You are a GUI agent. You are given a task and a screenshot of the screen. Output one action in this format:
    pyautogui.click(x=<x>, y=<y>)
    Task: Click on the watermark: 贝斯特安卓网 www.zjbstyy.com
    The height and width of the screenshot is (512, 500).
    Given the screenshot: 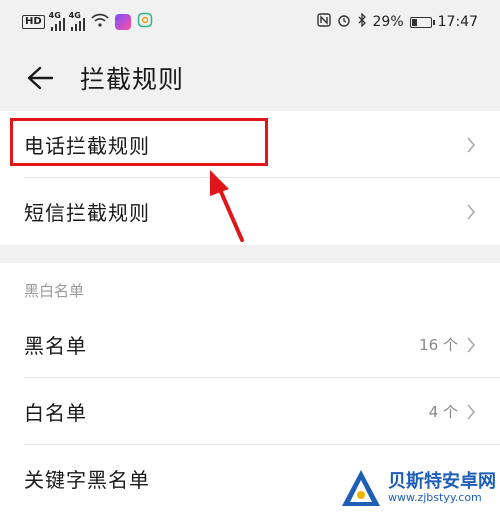 What is the action you would take?
    pyautogui.click(x=417, y=488)
    